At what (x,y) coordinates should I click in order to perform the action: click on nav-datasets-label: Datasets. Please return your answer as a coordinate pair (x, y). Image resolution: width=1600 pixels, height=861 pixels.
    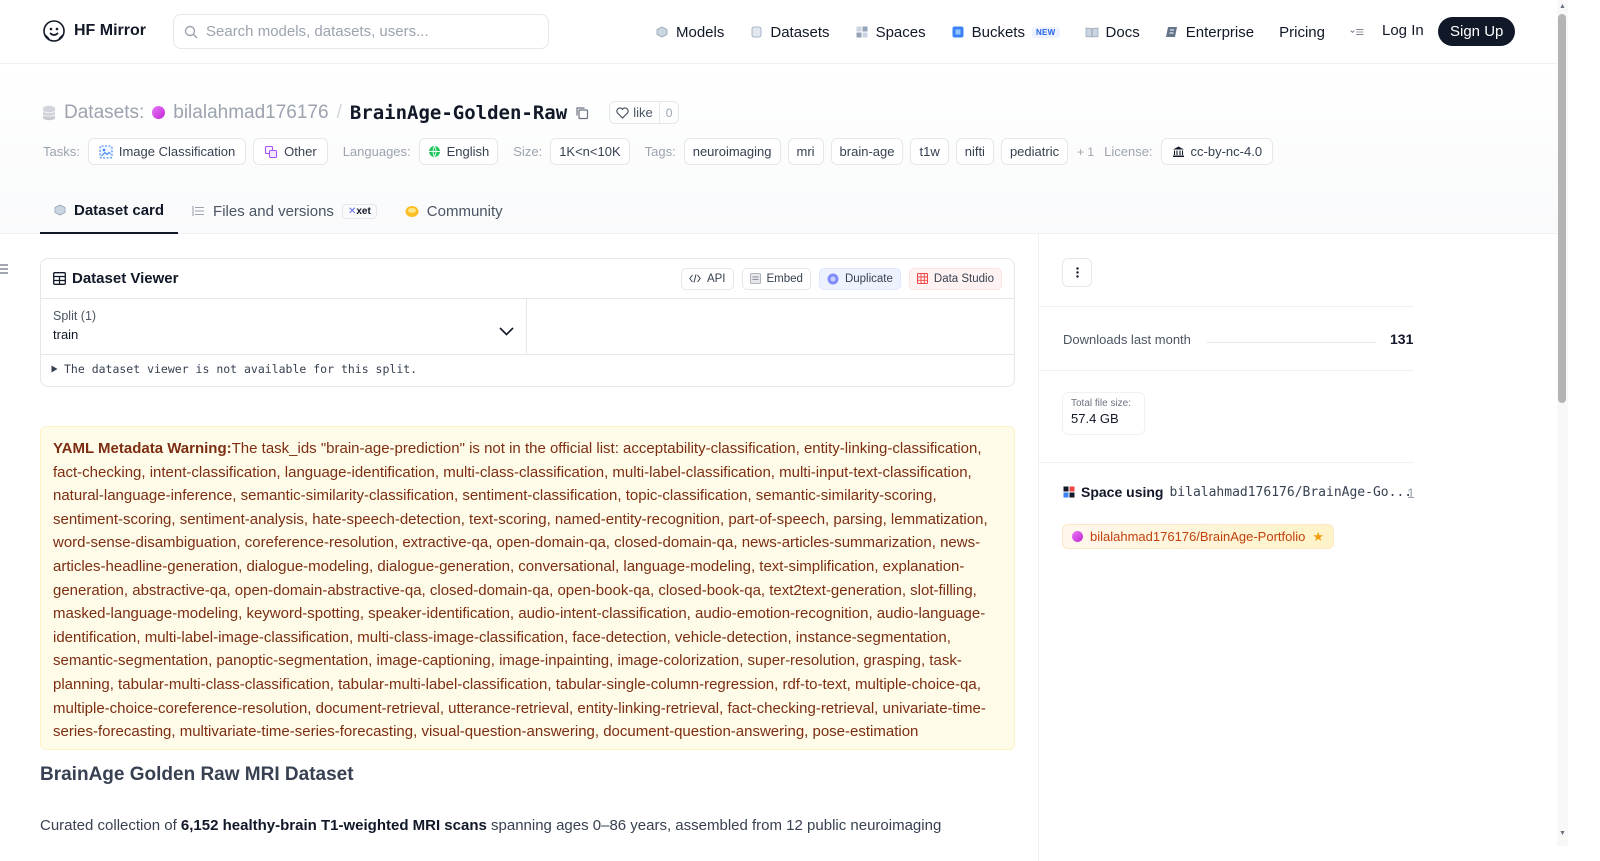
    Looking at the image, I should click on (800, 32).